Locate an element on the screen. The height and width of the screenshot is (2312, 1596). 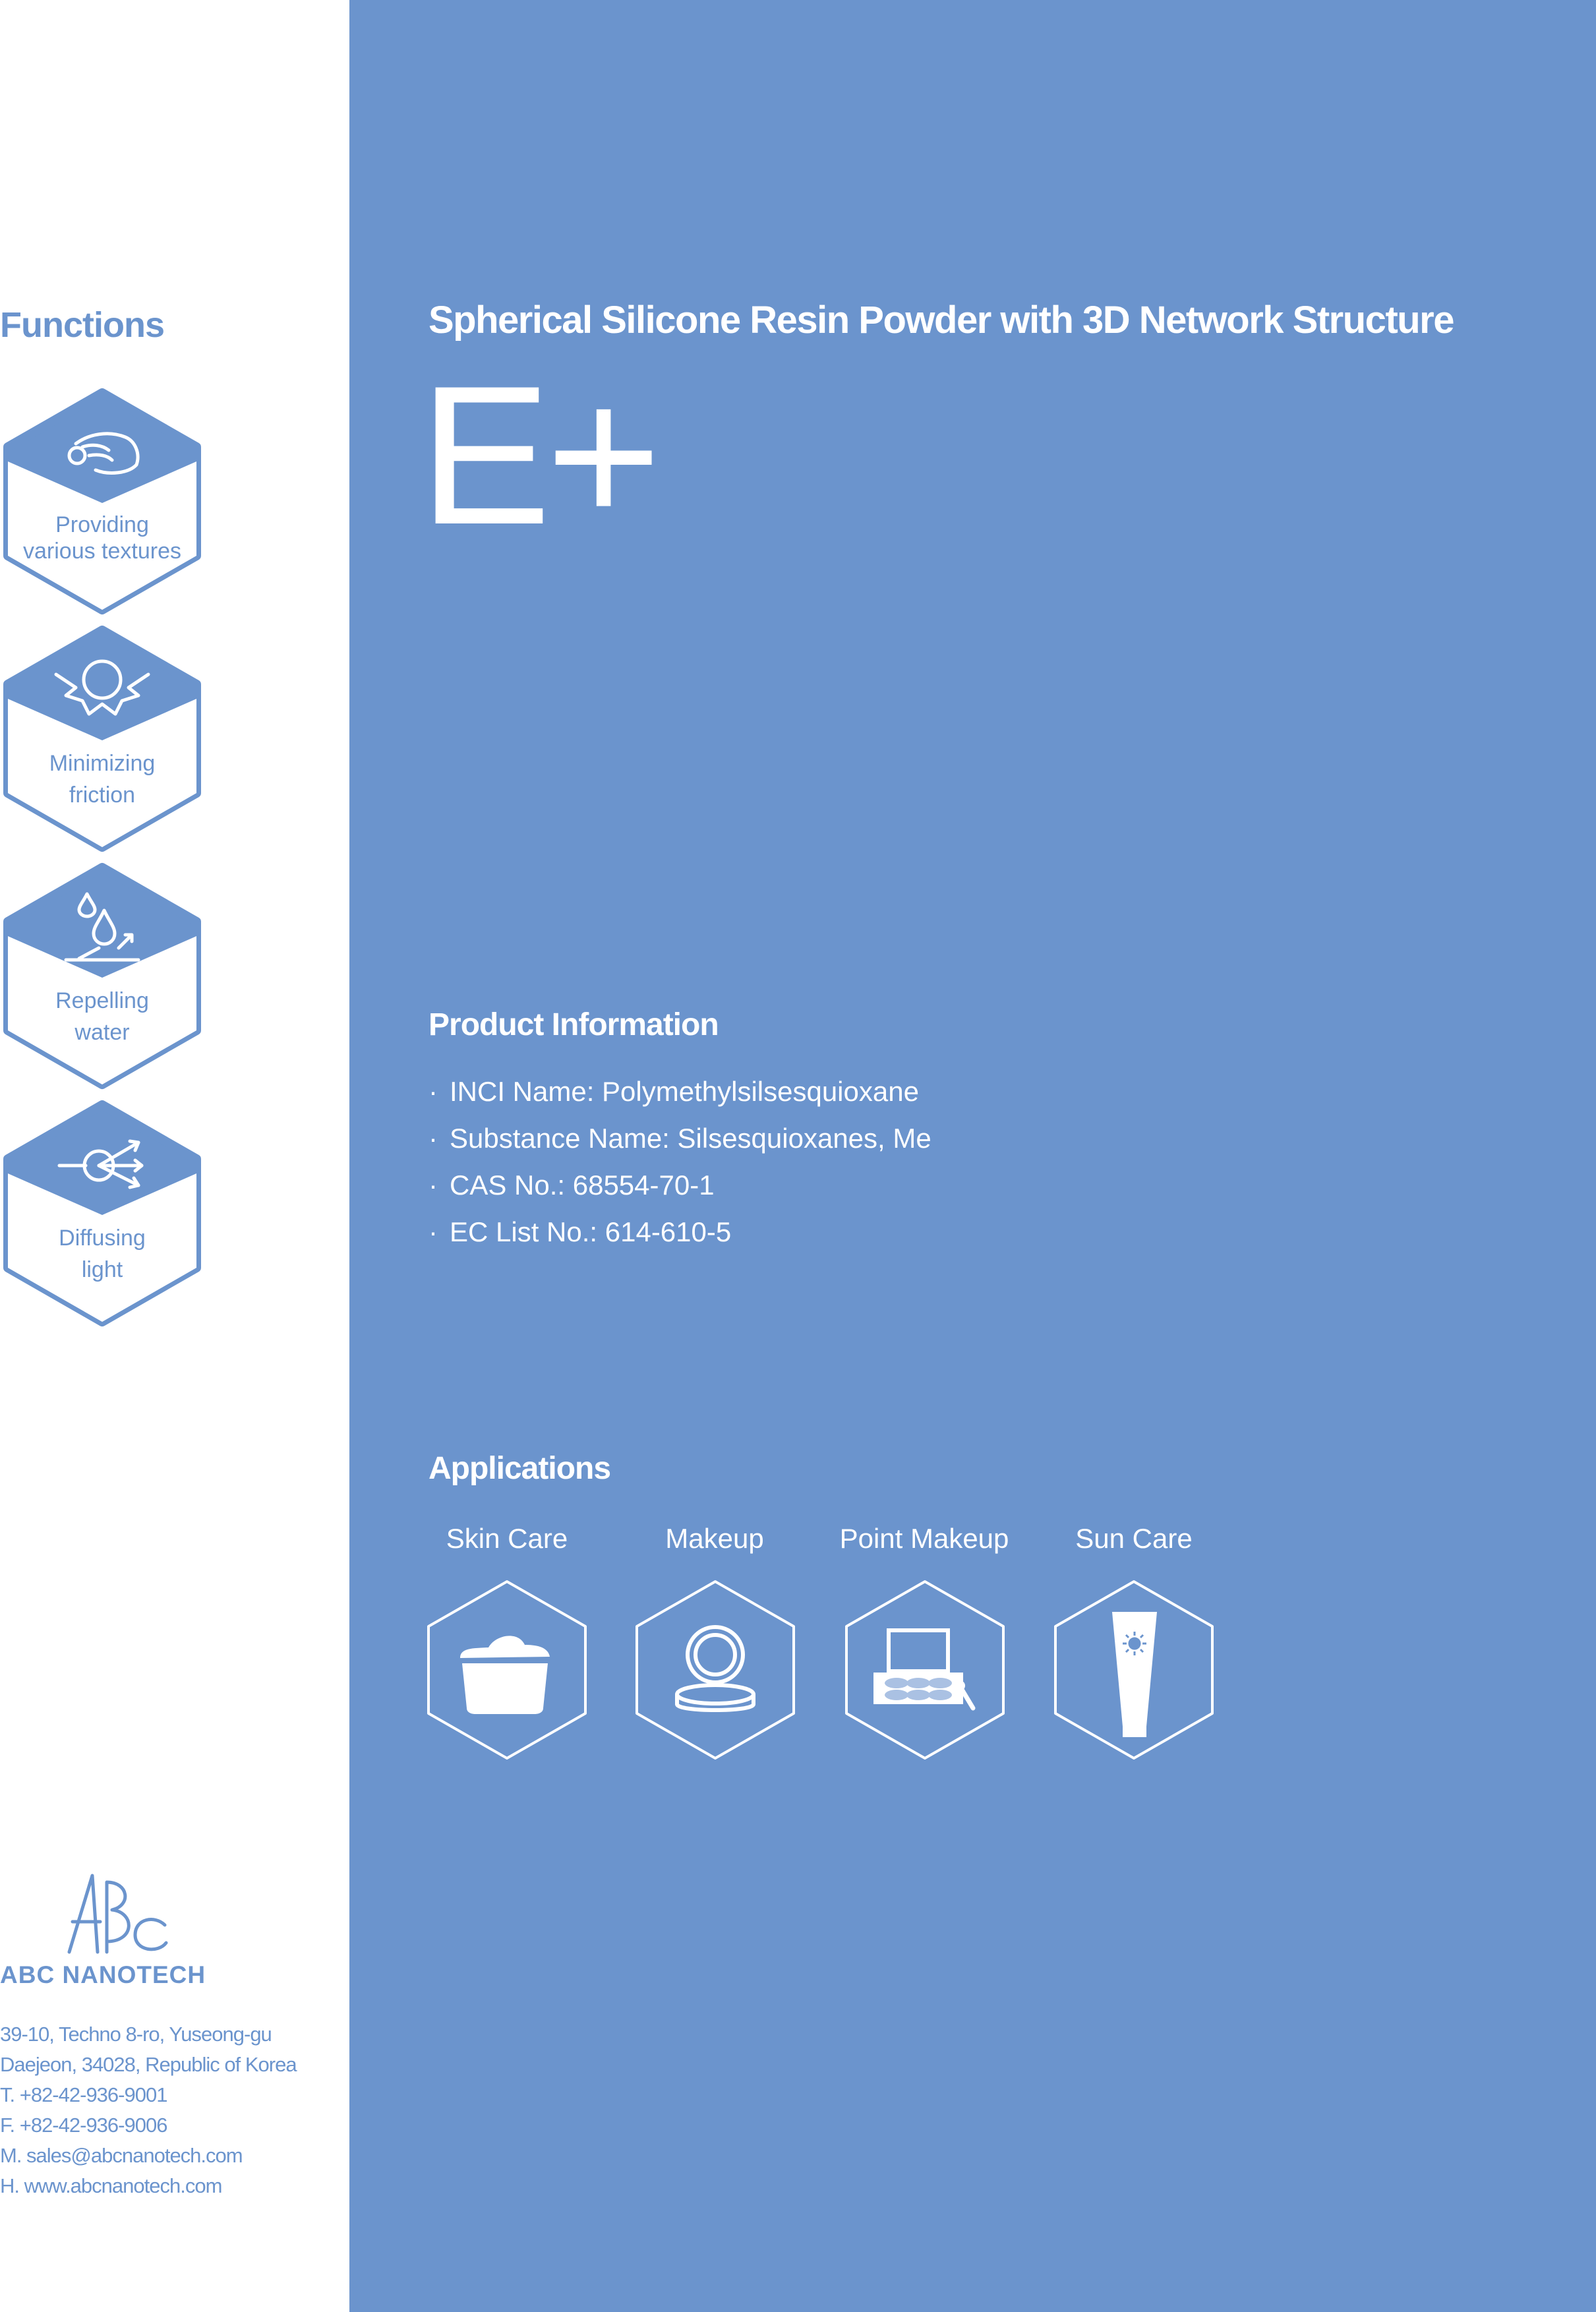
function-label-3b: water is located at coordinates (102, 1032).